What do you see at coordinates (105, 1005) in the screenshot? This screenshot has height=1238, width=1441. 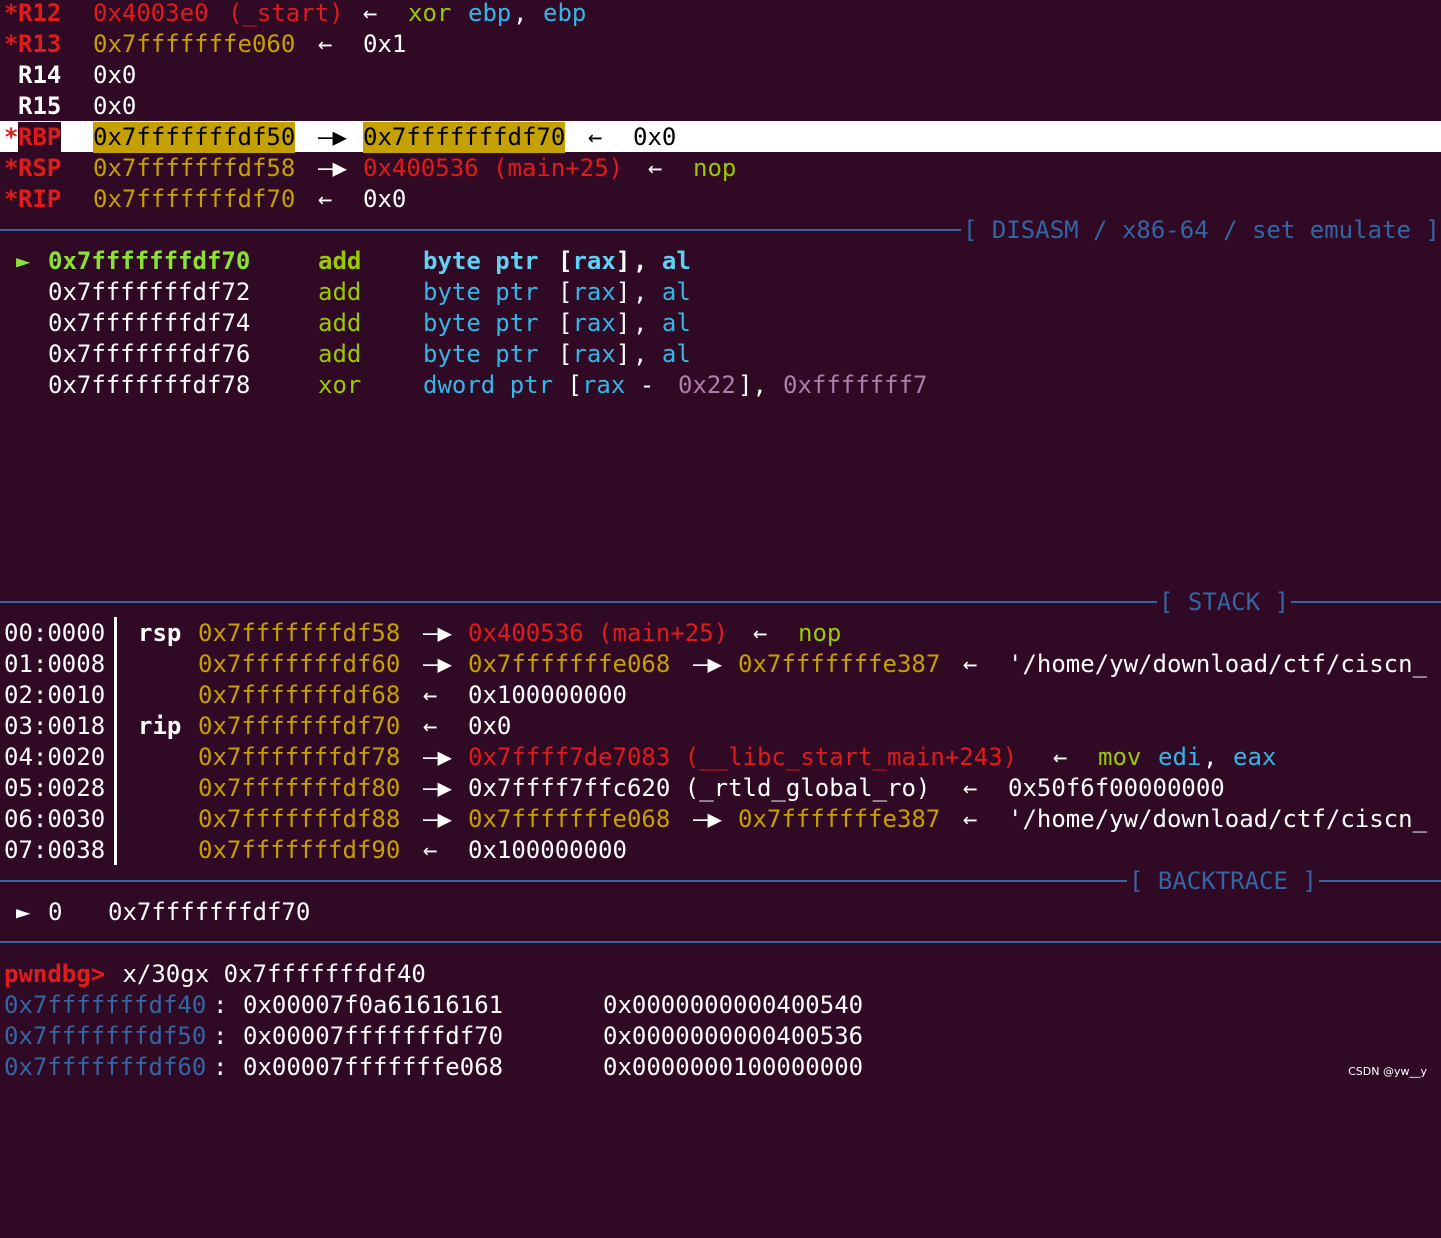 I see `memory-address: 0x7fffffffdf40` at bounding box center [105, 1005].